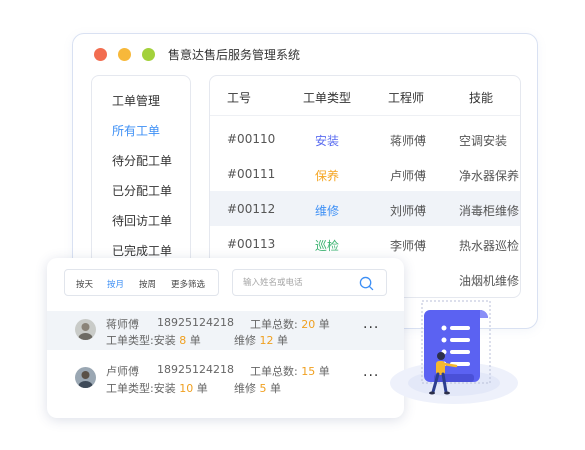  I want to click on repair-count: 5, so click(263, 388).